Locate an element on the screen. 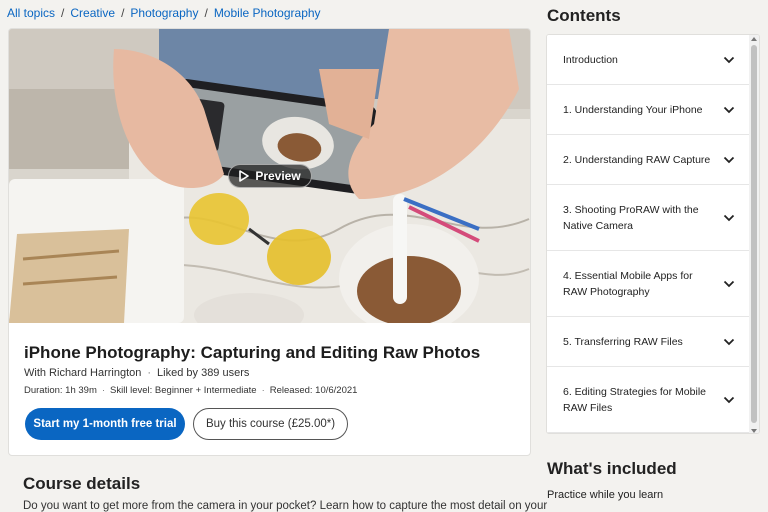 Image resolution: width=768 pixels, height=512 pixels. included-item: Practice while you learn is located at coordinates (605, 495).